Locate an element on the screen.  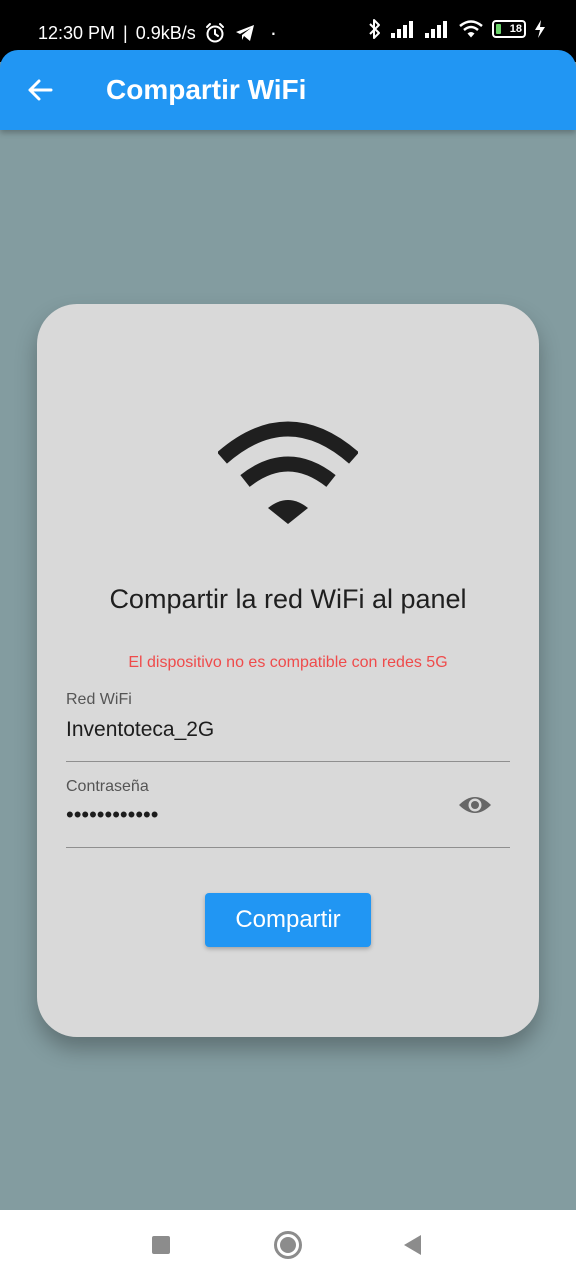
battery-level: 18 is located at coordinates (515, 29).